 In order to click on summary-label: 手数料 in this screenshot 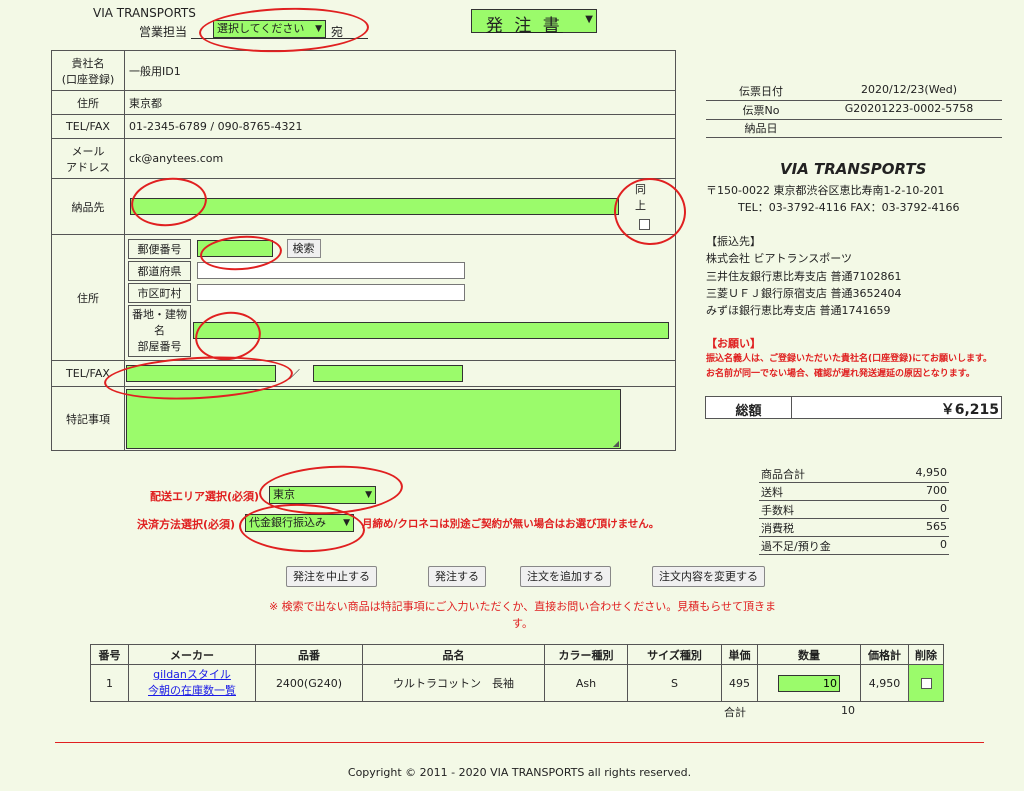, I will do `click(777, 510)`.